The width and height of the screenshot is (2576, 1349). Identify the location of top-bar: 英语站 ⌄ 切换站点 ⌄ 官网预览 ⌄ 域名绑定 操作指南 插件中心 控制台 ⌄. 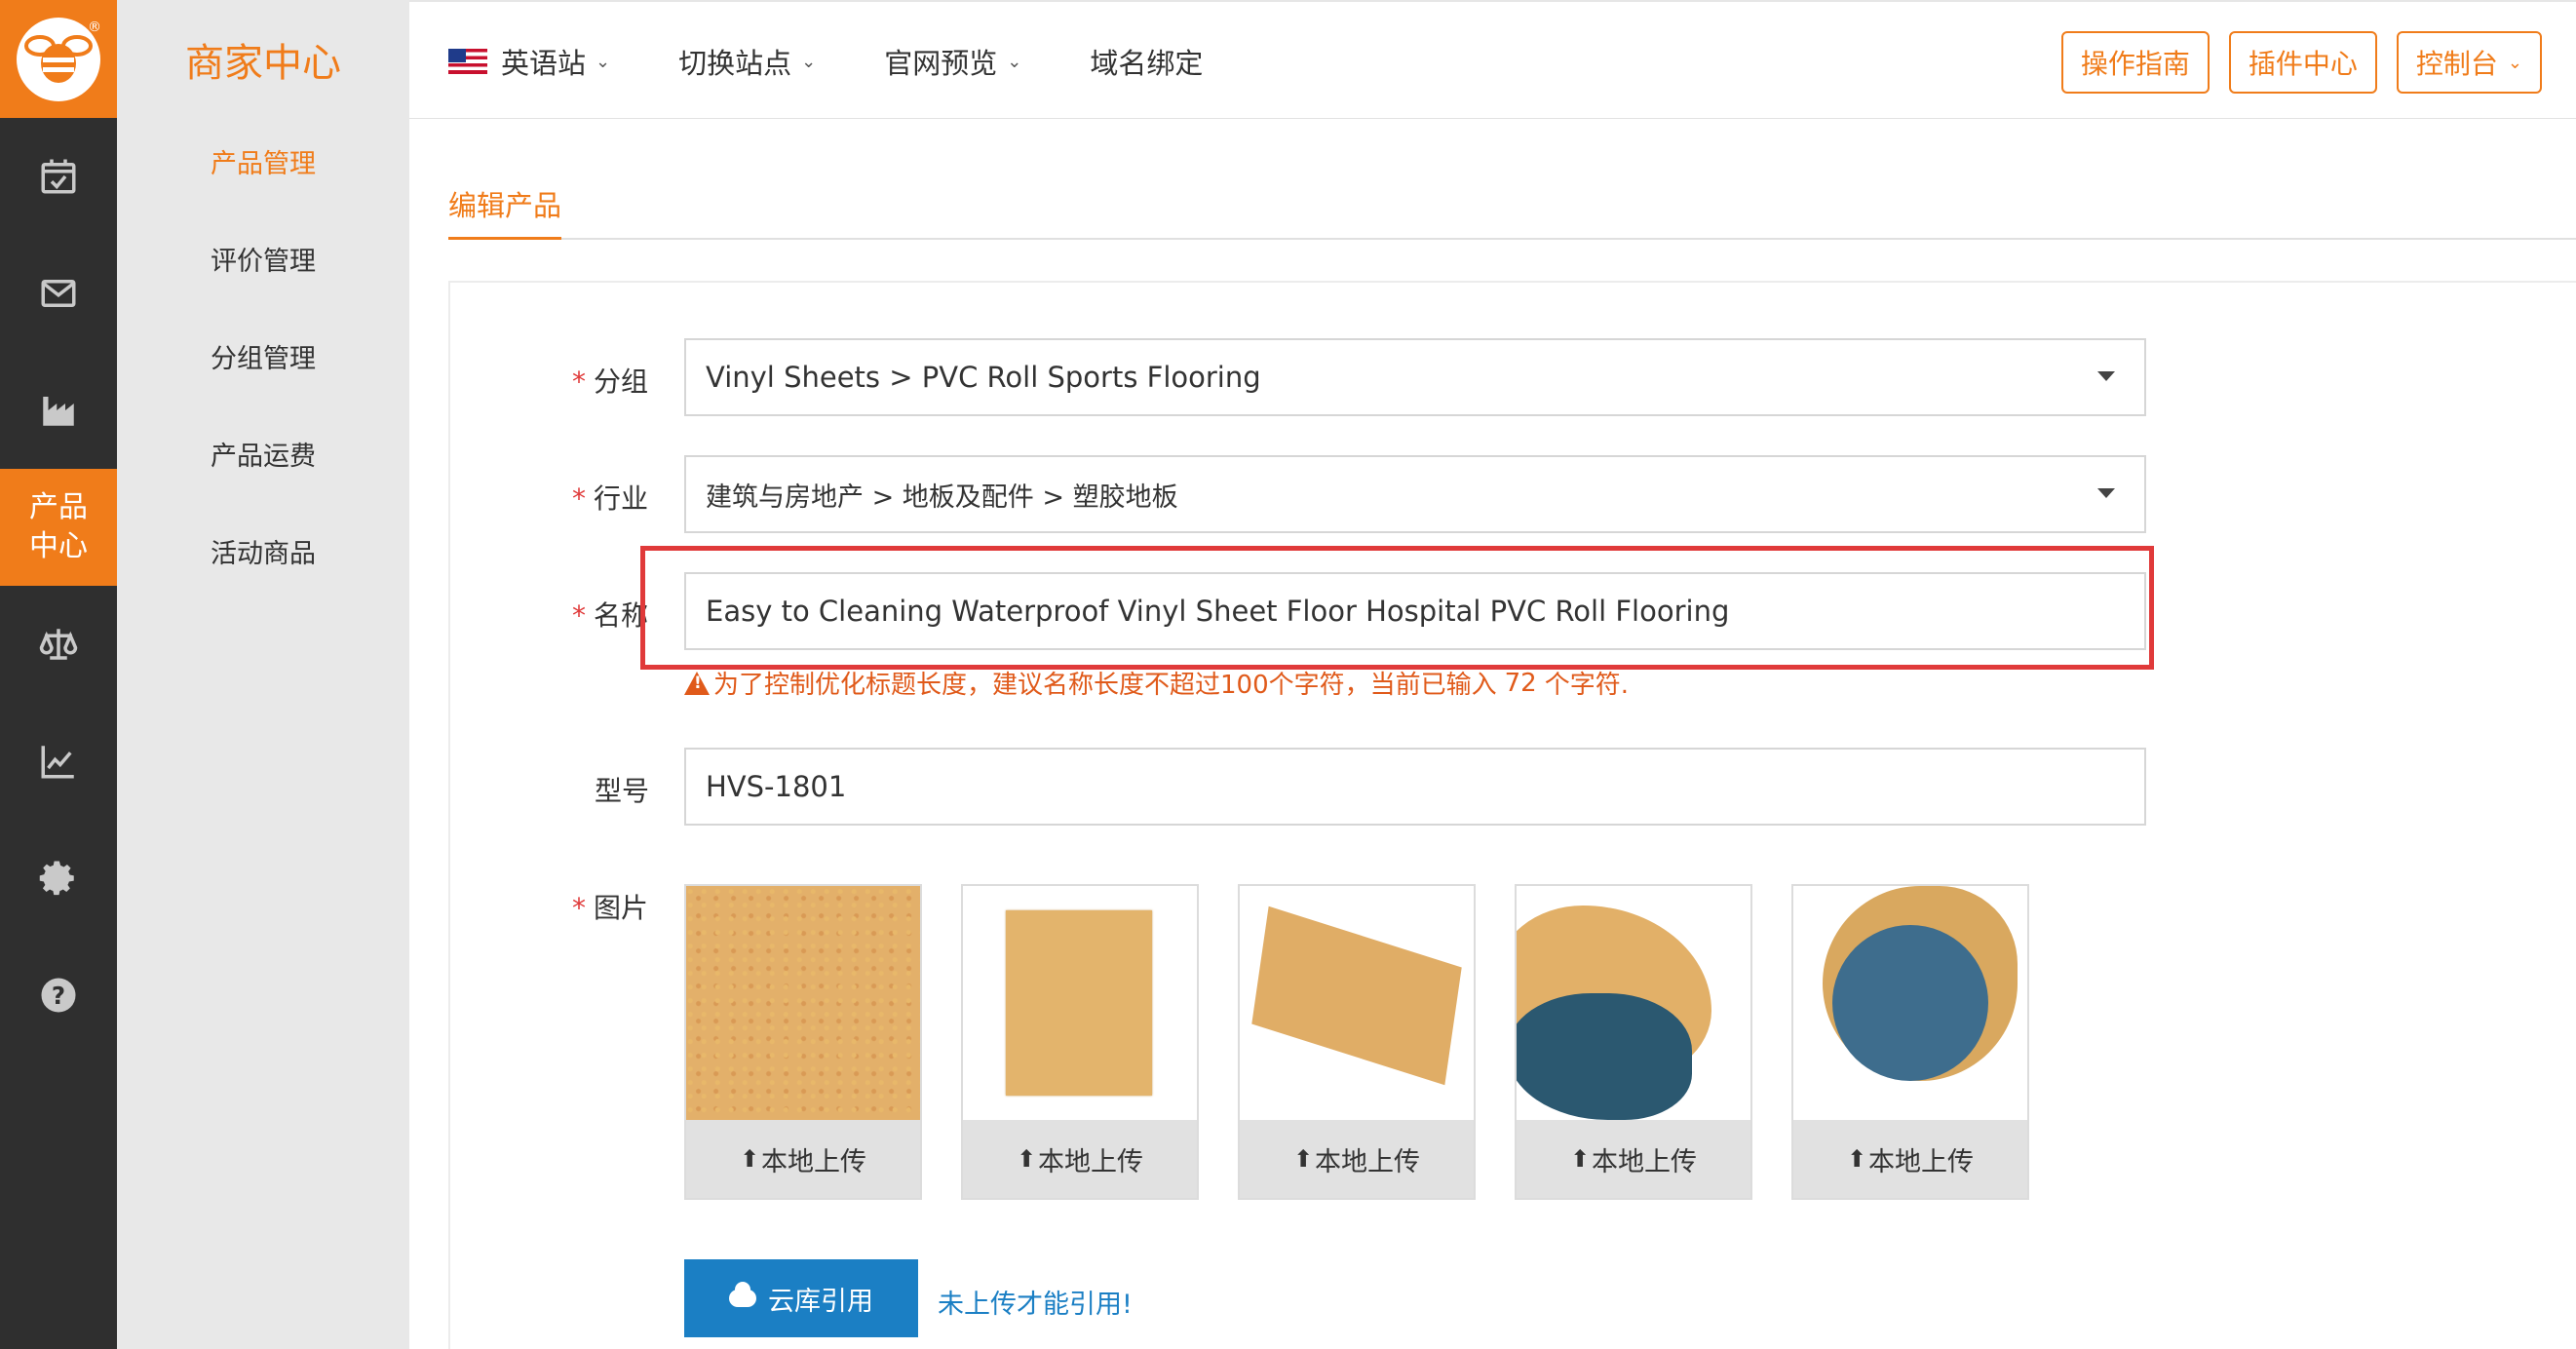
(1492, 59).